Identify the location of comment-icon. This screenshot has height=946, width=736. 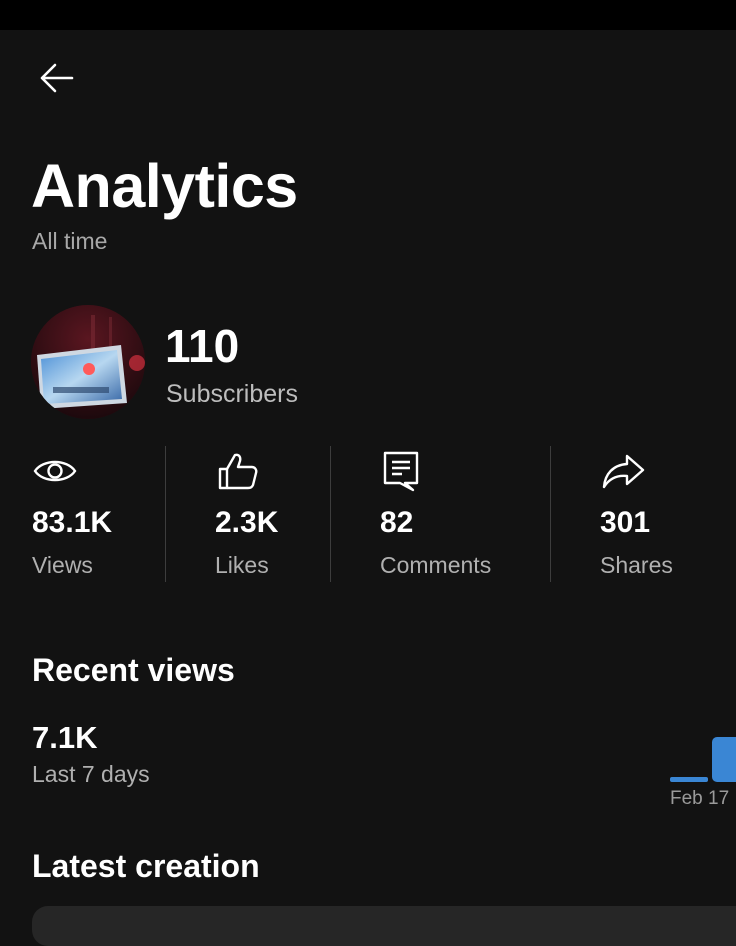
(403, 471).